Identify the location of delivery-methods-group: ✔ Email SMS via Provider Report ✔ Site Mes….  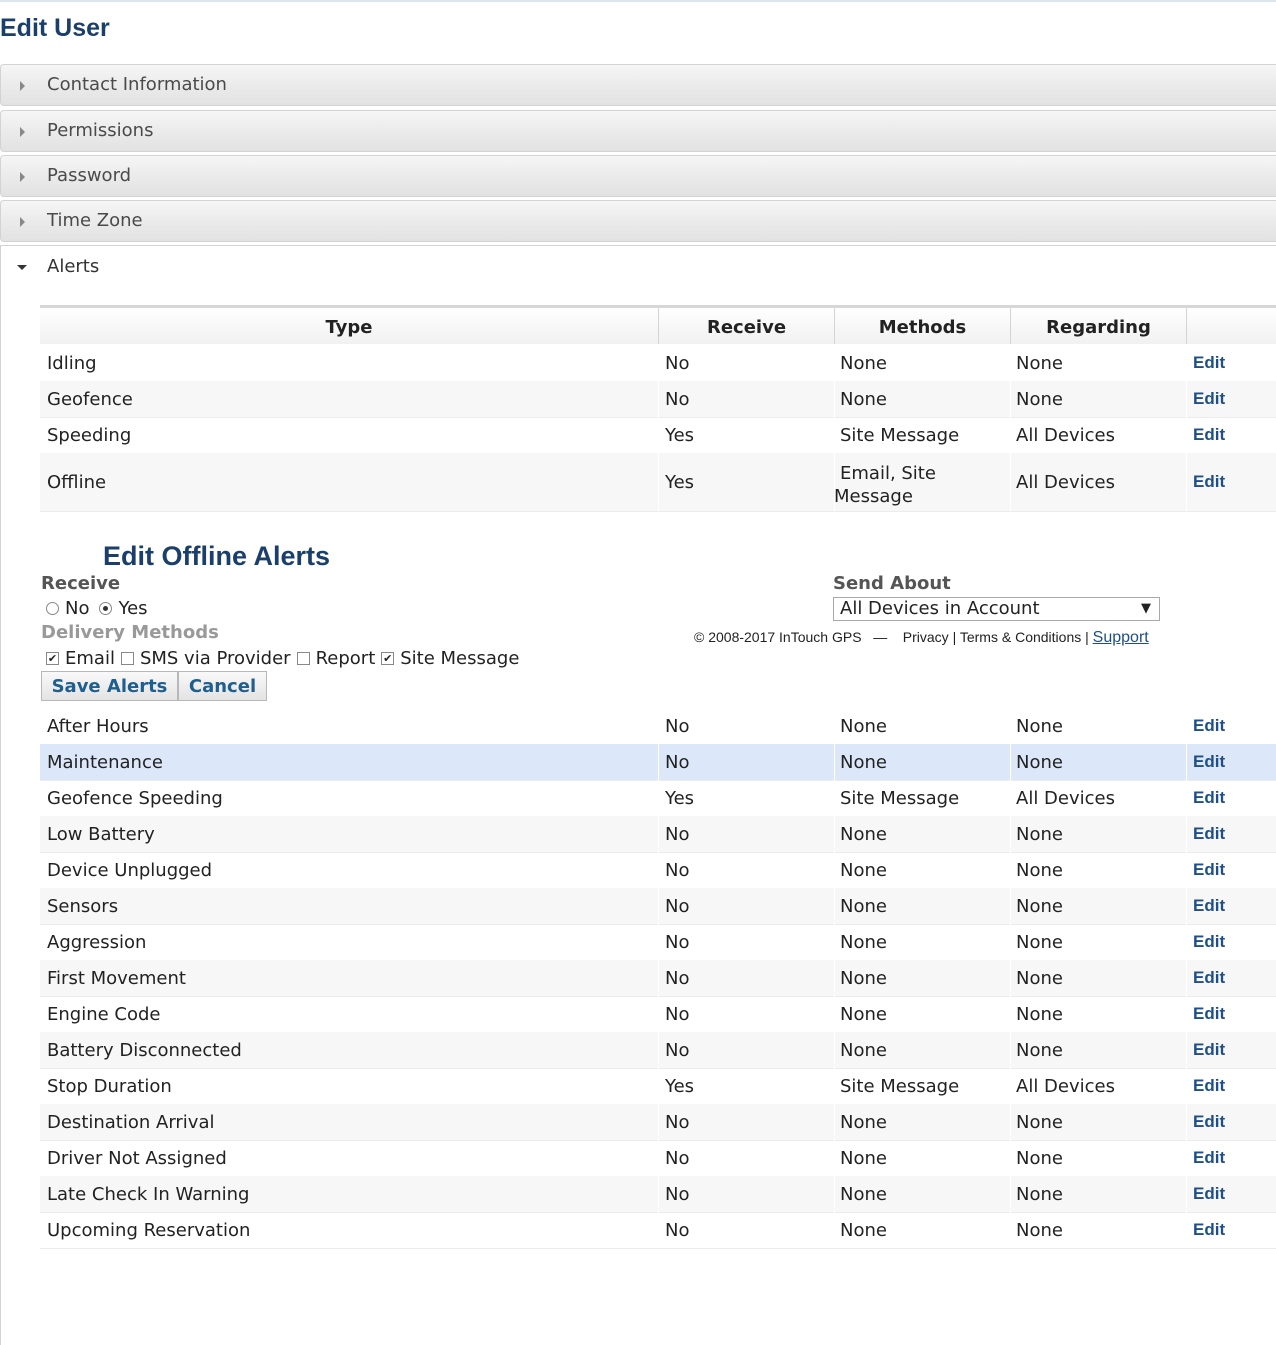
(285, 658).